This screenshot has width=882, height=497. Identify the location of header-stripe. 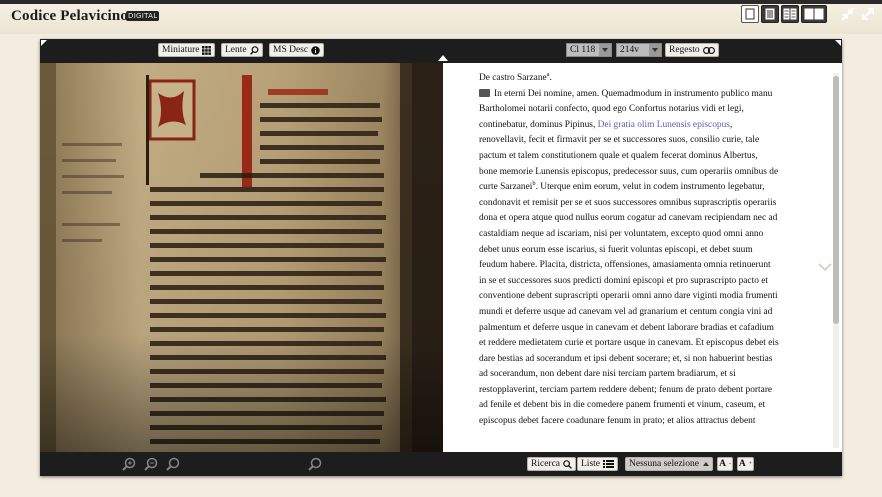
(441, 2).